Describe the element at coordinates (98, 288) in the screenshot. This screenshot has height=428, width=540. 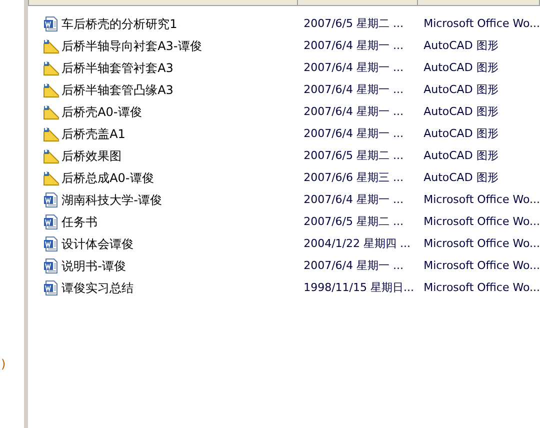
I see `file-name: 谭俊实习总结` at that location.